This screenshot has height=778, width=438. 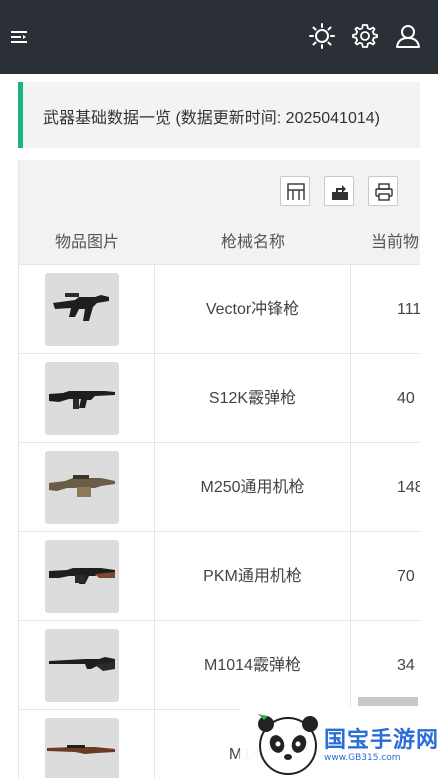 I want to click on weapon-name: S12K霰弹枪, so click(x=253, y=398).